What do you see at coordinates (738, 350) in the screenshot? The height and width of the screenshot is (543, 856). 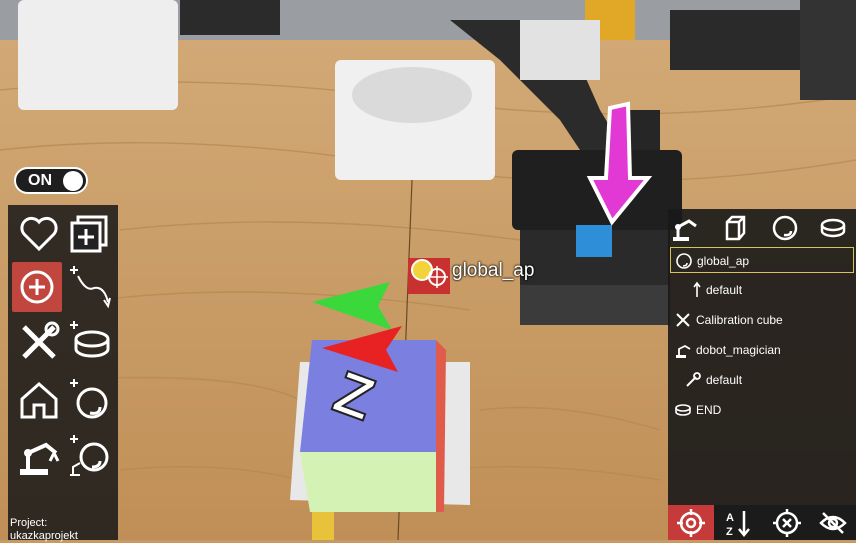 I see `tree-item-label: dobot_magician` at bounding box center [738, 350].